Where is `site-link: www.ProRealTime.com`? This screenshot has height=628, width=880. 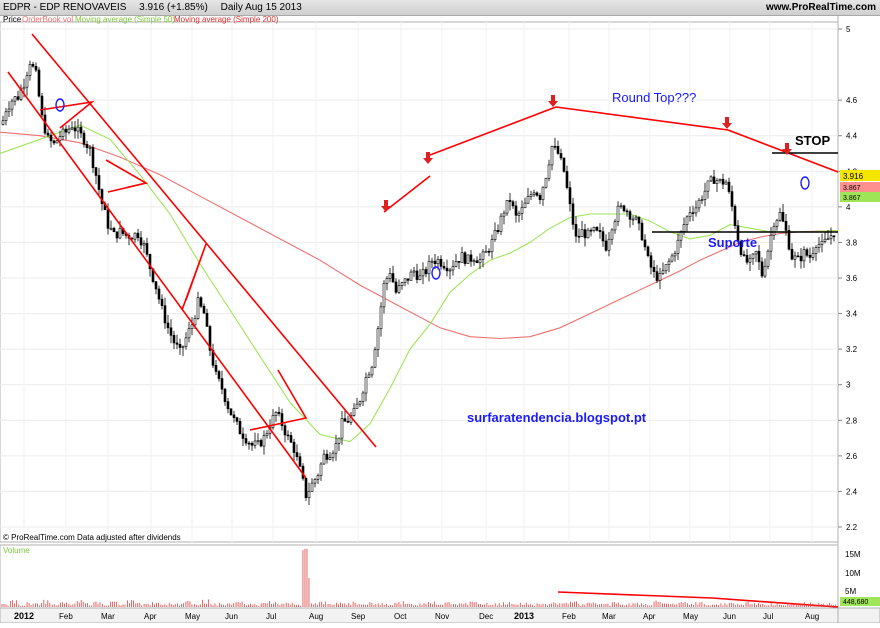
site-link: www.ProRealTime.com is located at coordinates (821, 7).